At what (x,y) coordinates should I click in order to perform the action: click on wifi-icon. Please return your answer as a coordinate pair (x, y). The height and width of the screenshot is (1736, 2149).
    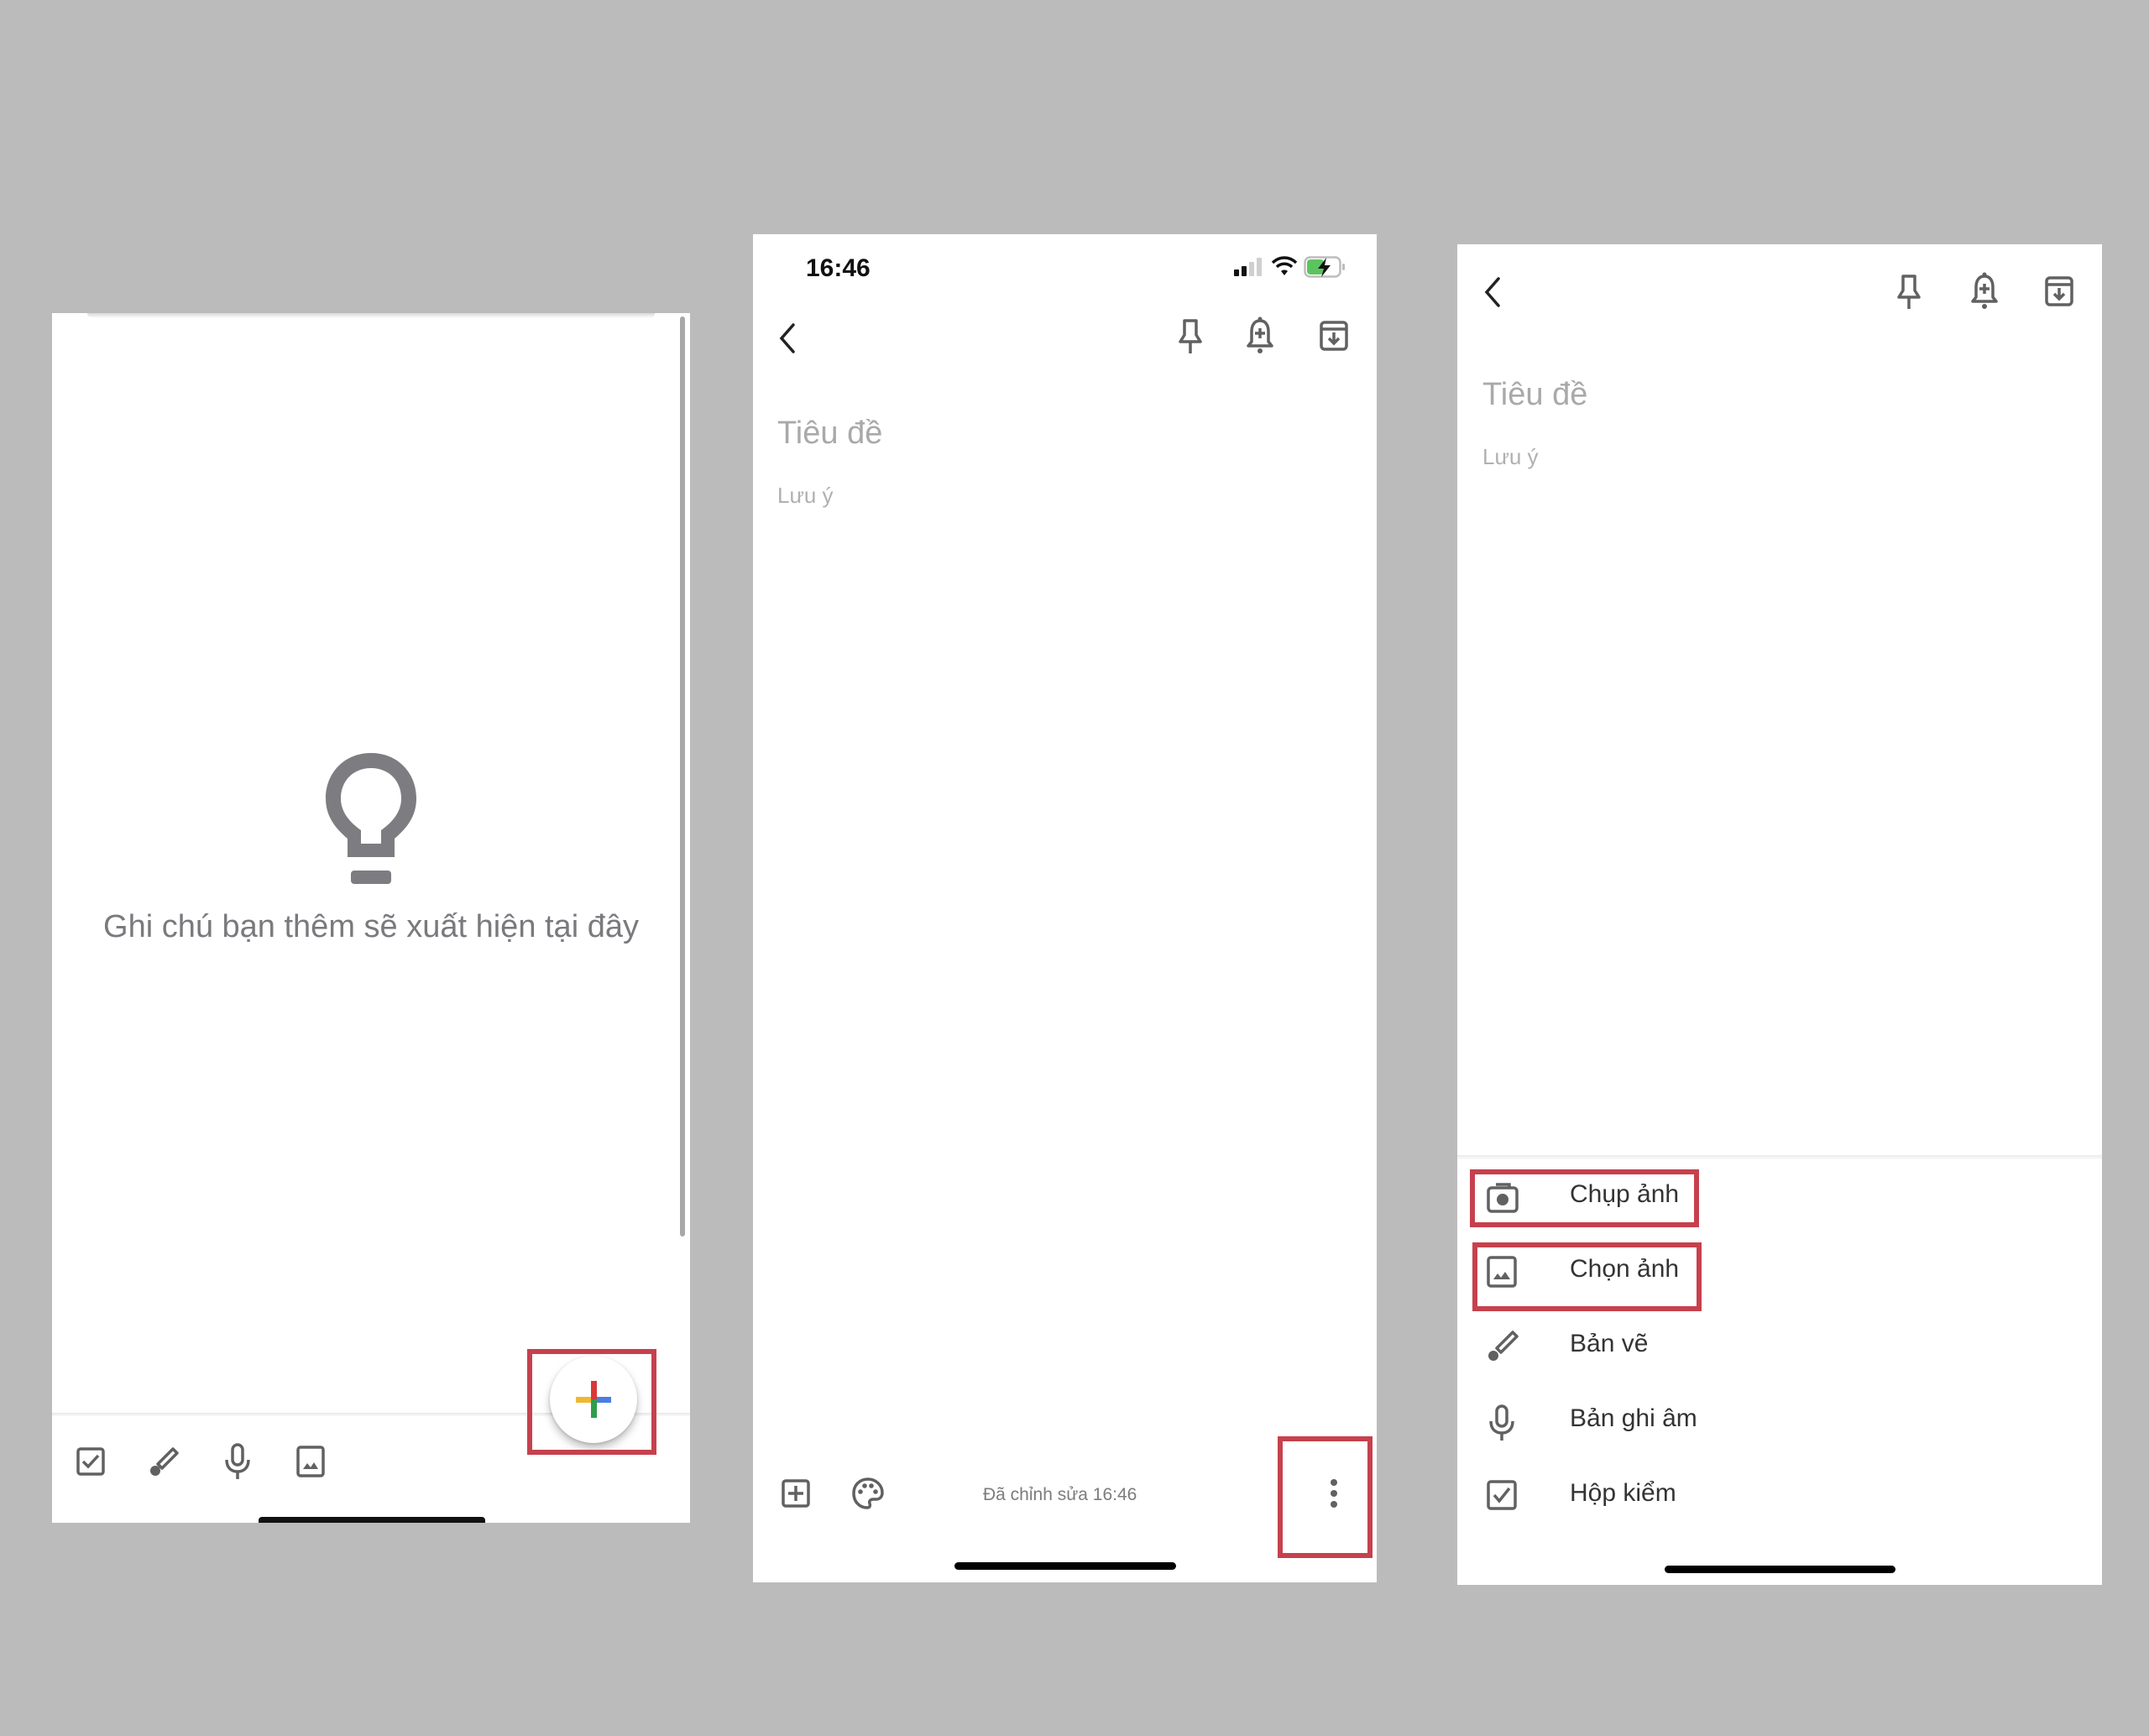
    Looking at the image, I should click on (1285, 266).